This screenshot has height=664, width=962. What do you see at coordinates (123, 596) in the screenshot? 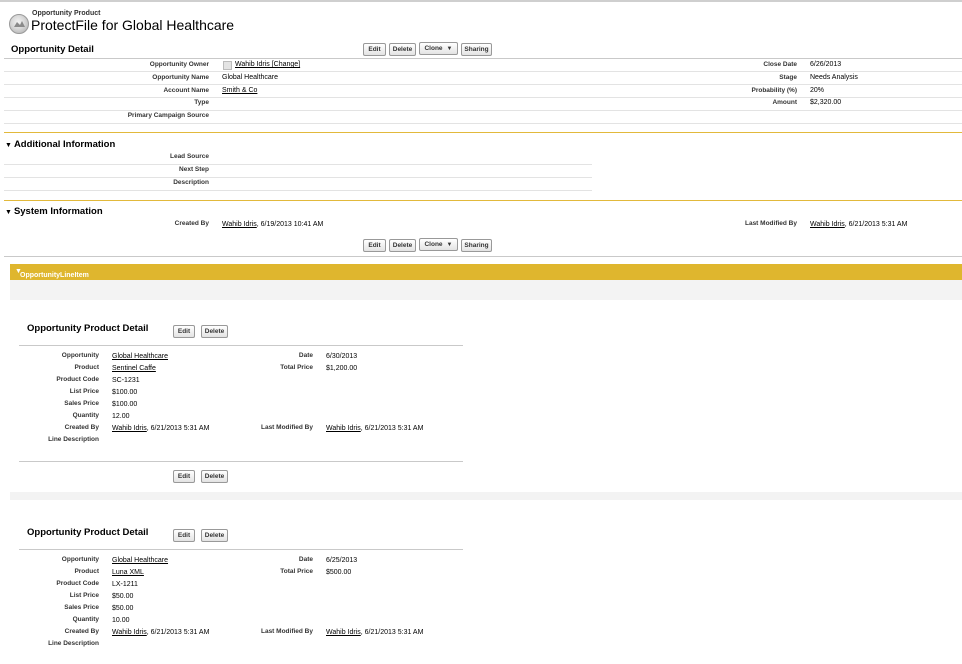
I see `list-price-value: $50.00` at bounding box center [123, 596].